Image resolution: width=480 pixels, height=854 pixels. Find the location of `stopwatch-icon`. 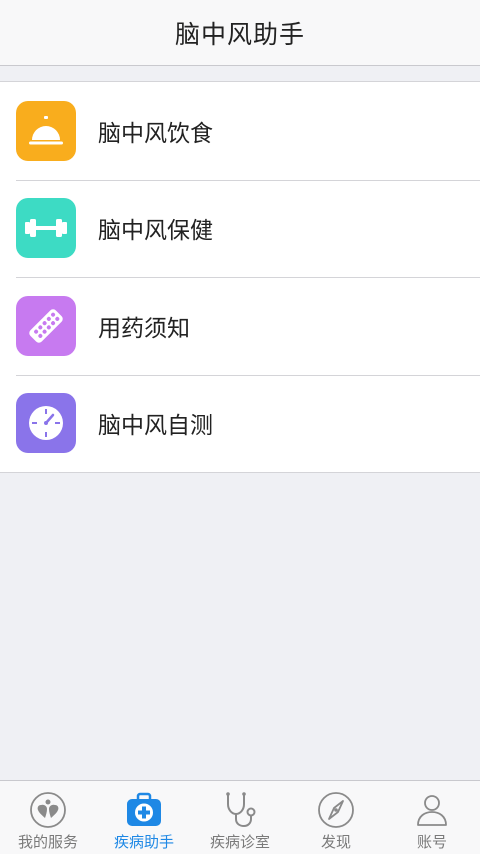

stopwatch-icon is located at coordinates (46, 423).